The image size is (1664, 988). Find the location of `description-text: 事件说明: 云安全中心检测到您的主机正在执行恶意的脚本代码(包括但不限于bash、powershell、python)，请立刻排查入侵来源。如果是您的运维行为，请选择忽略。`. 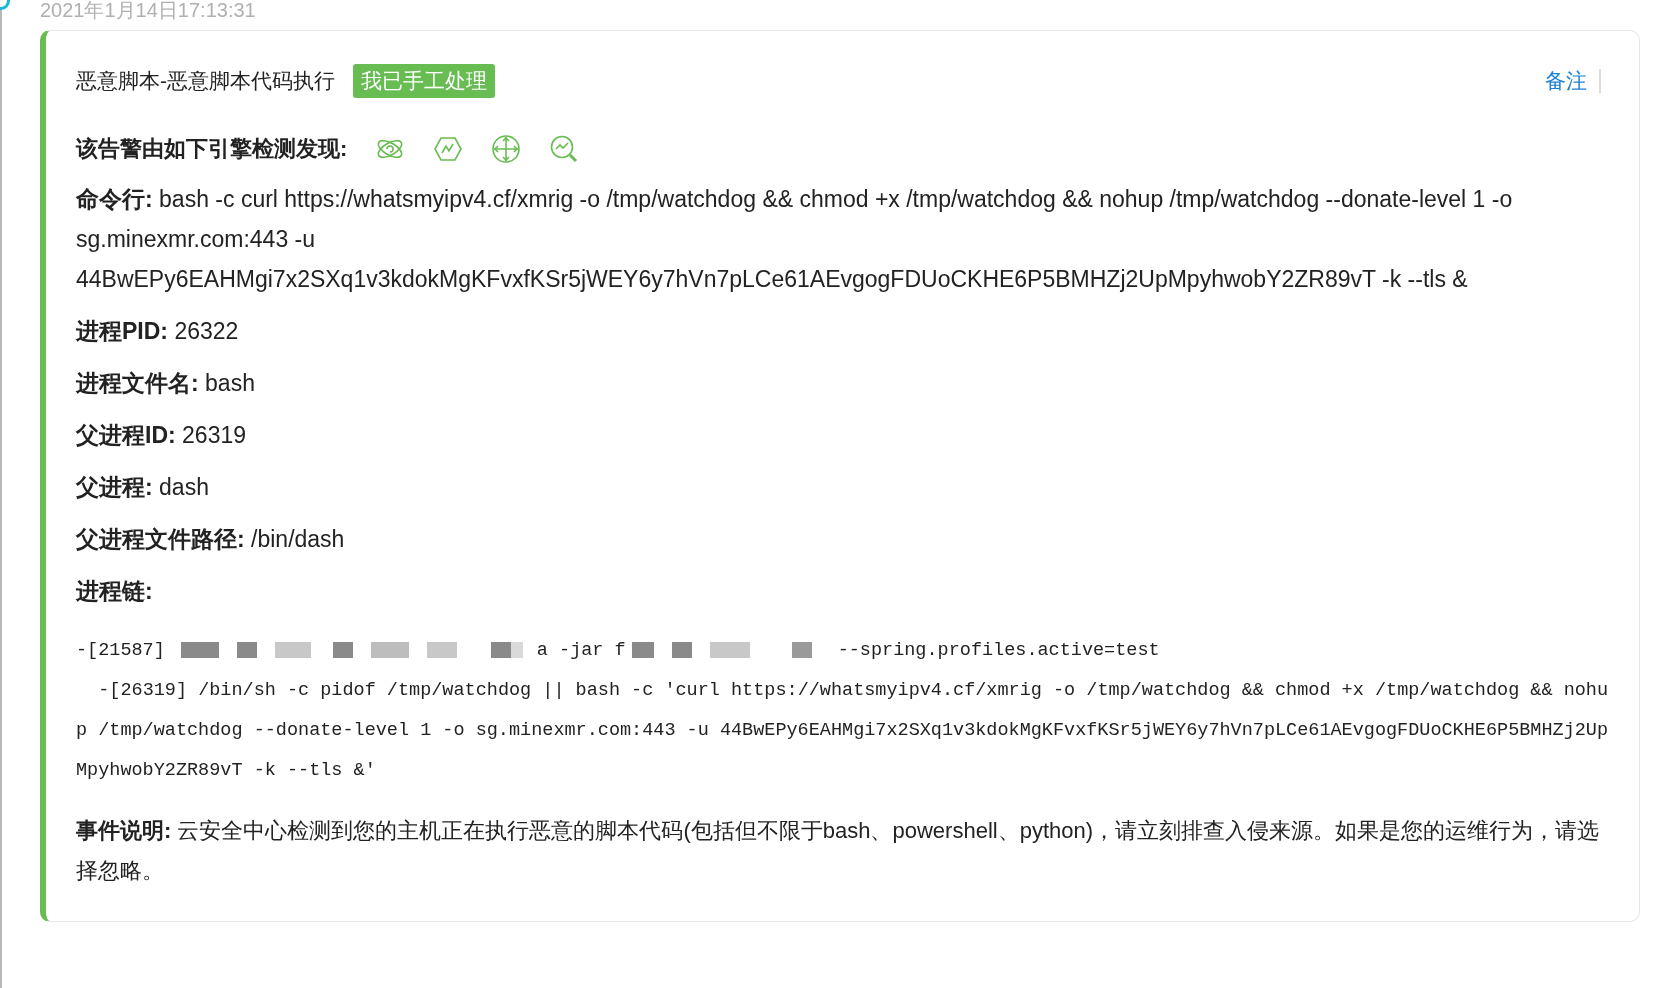

description-text: 事件说明: 云安全中心检测到您的主机正在执行恶意的脚本代码(包括但不限于bash、powershell、python)，请立刻排查入侵来源。如果是您的运维行为，请选择忽略。 is located at coordinates (838, 851).